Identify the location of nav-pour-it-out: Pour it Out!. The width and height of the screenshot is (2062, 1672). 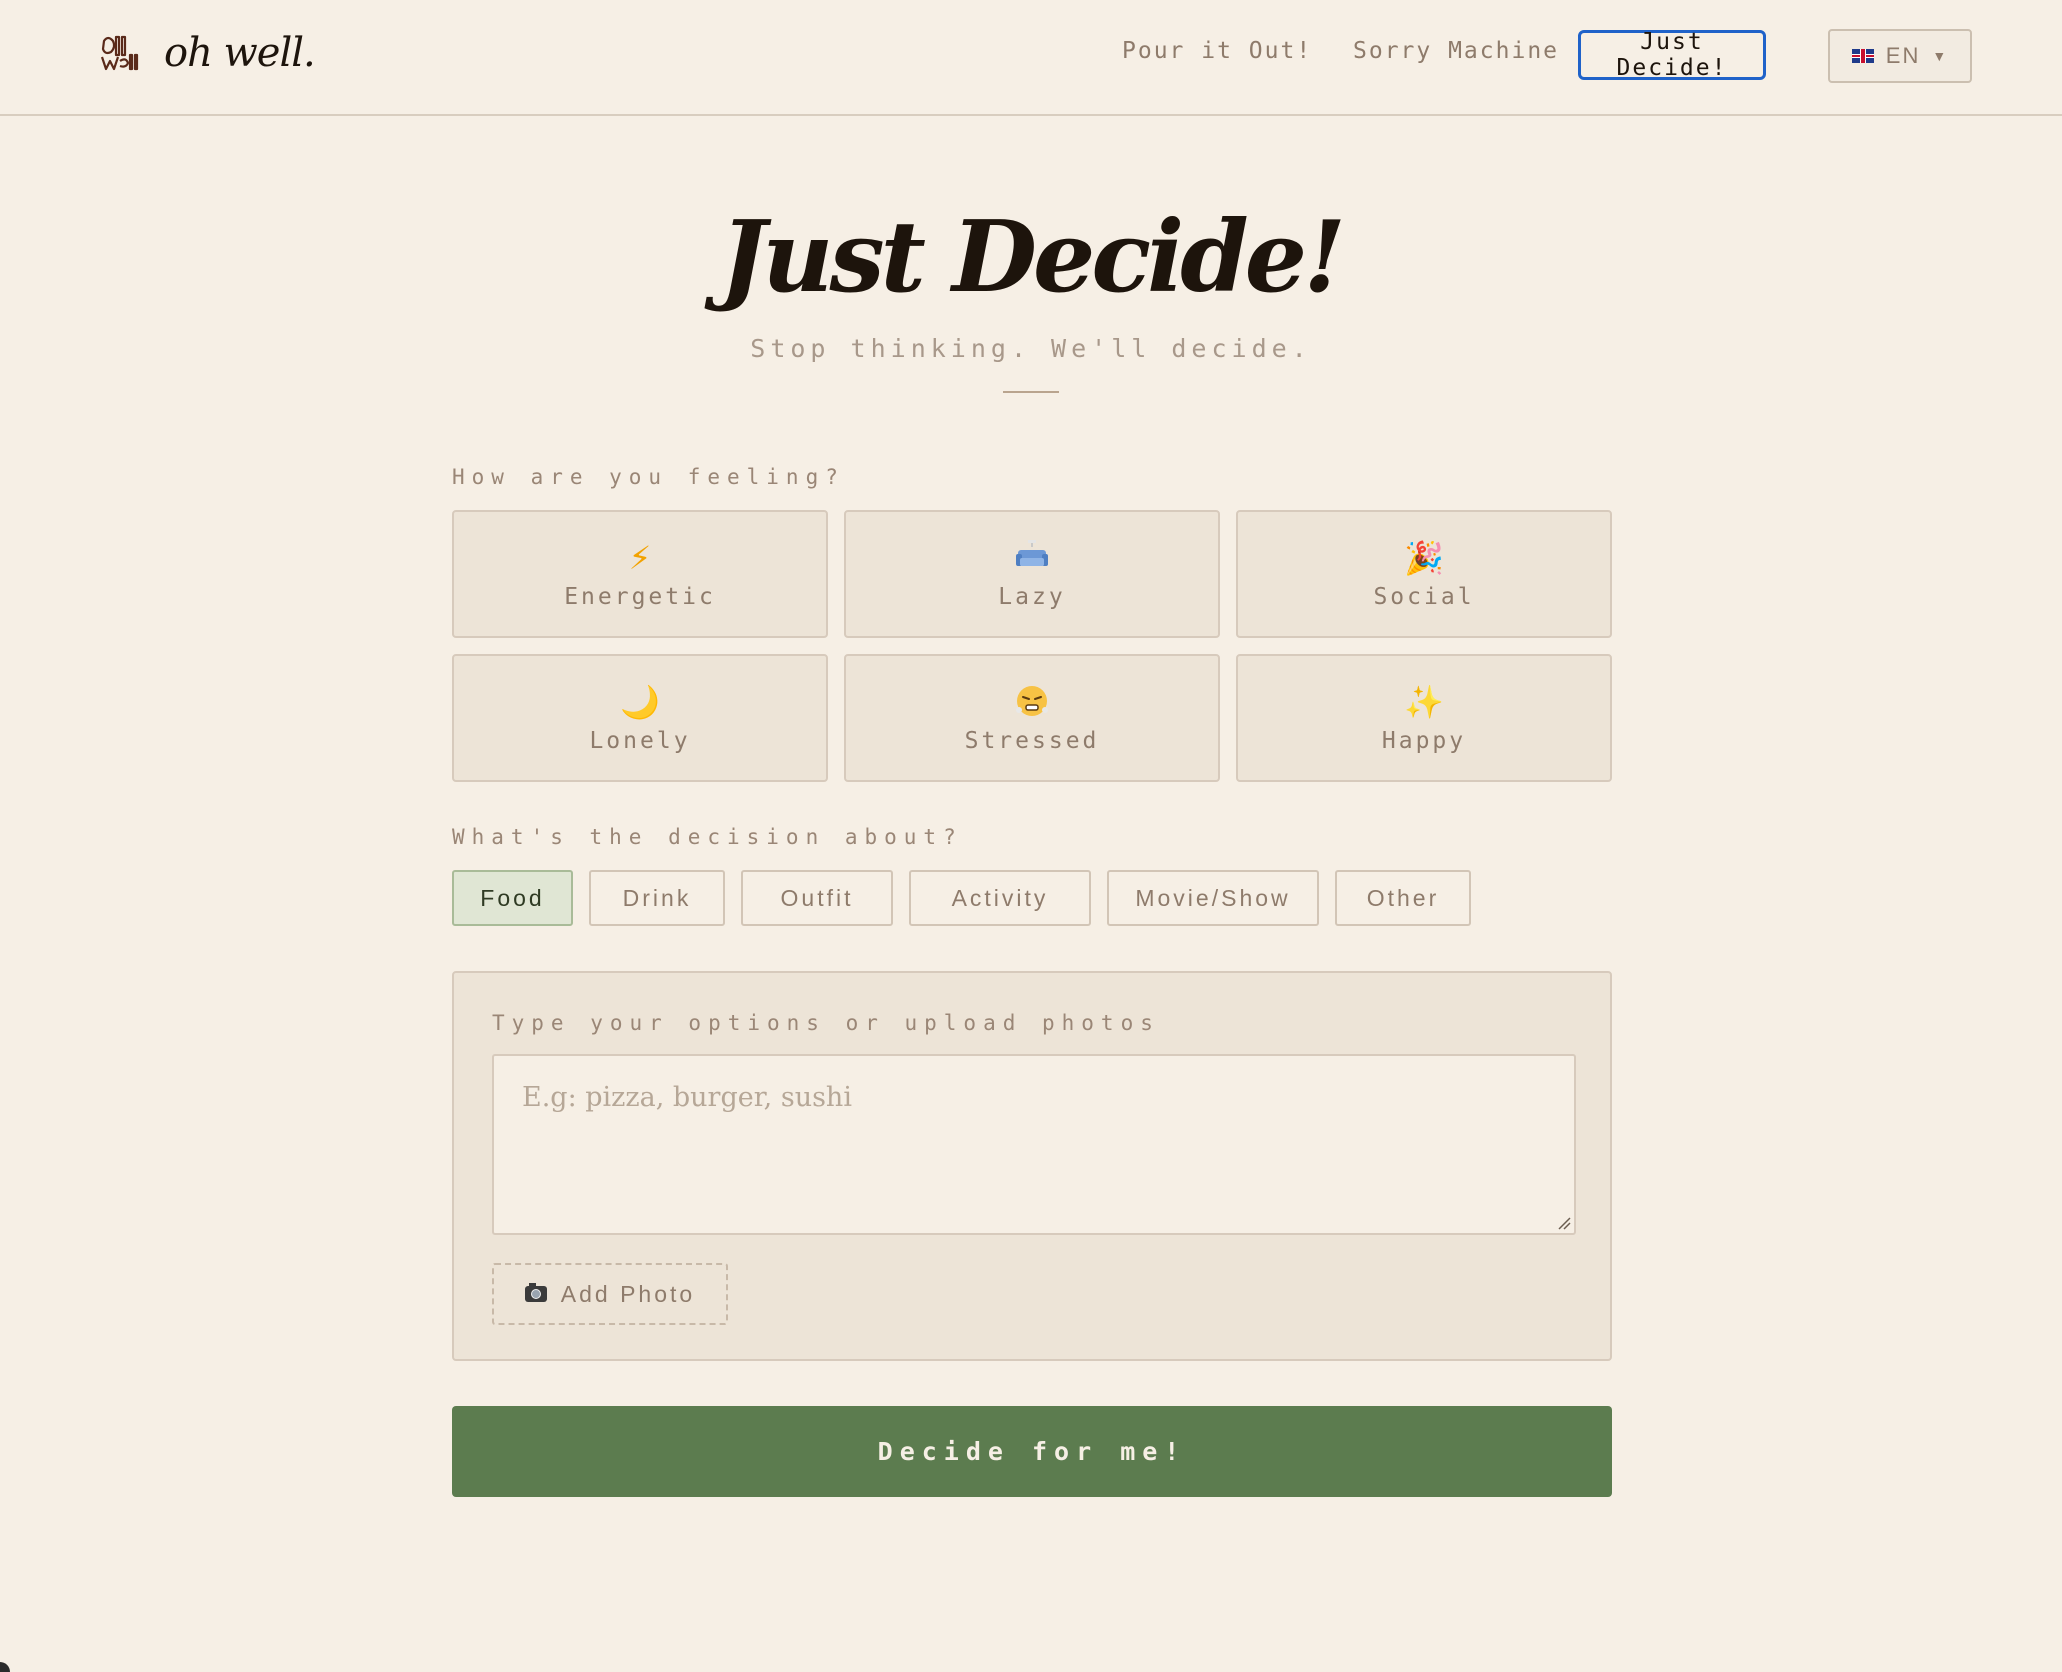
(1217, 51).